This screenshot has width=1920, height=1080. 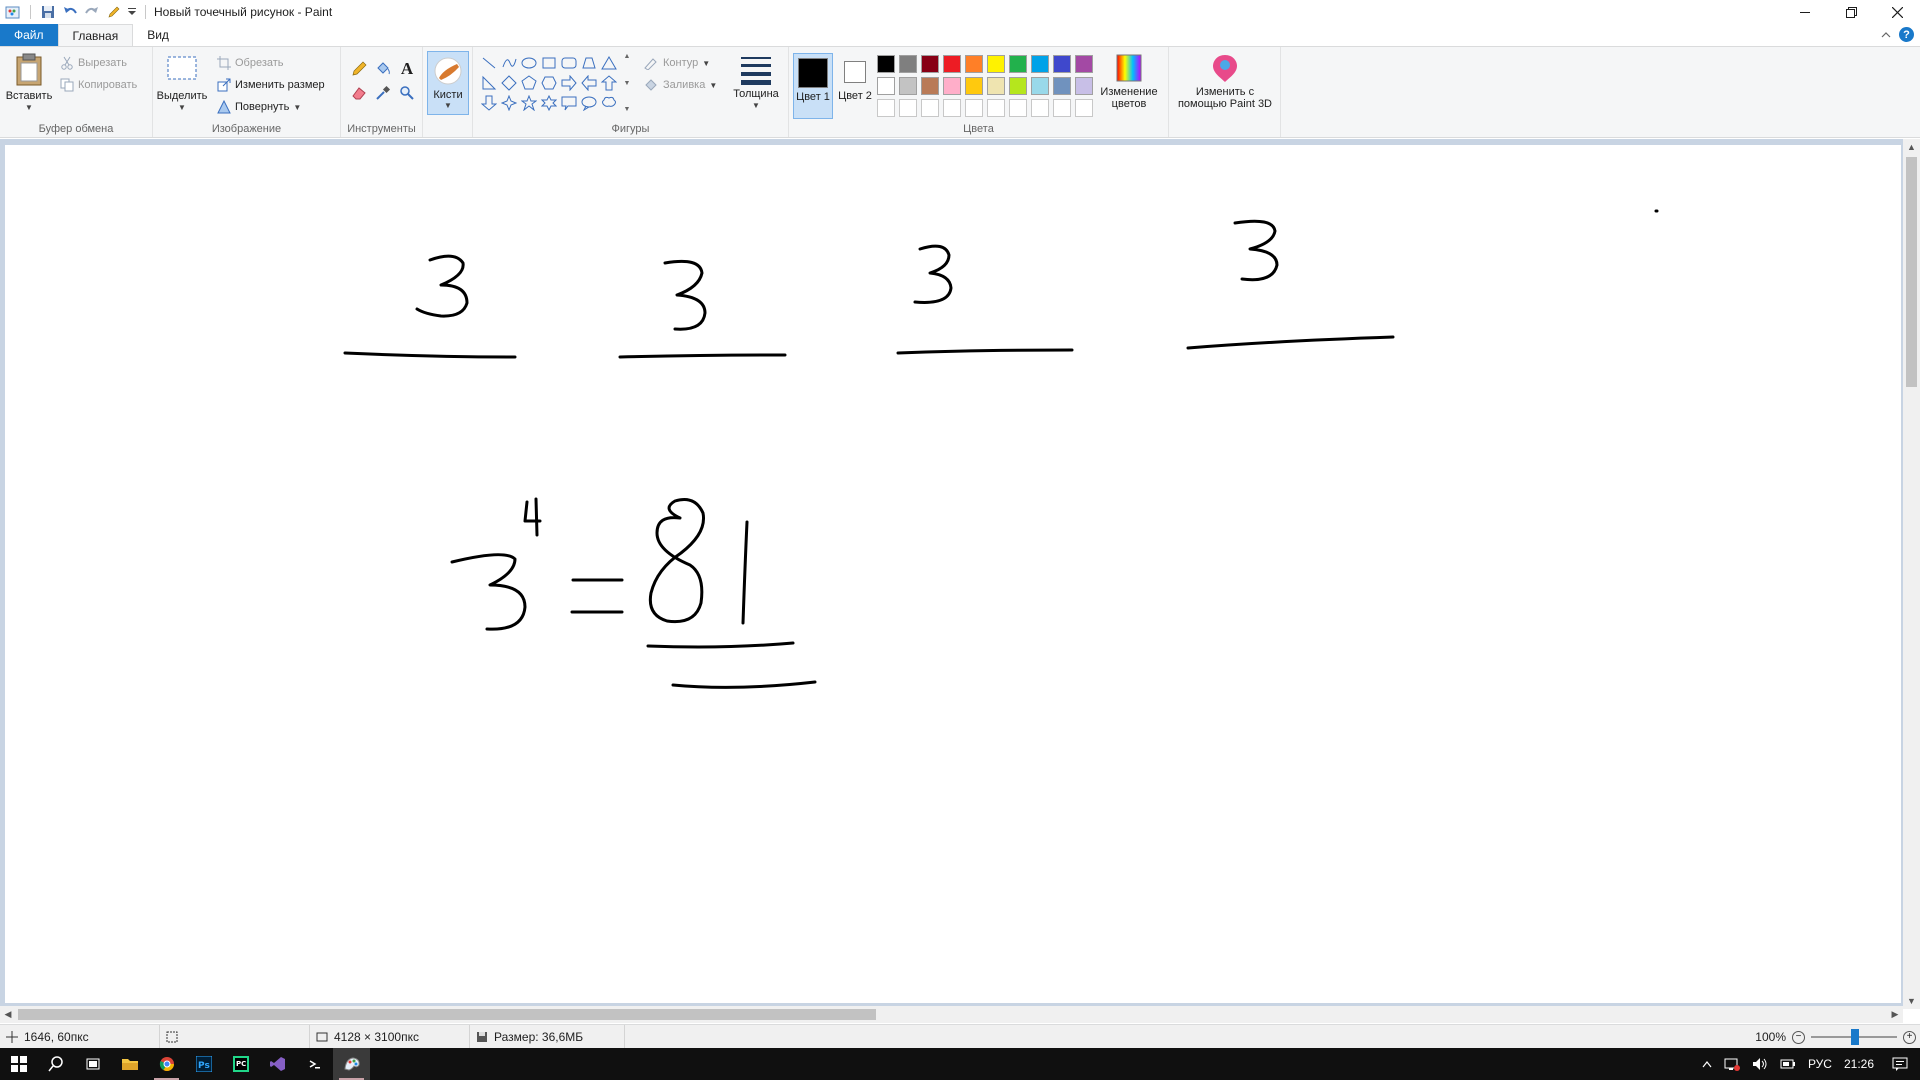 I want to click on save-icon, so click(x=48, y=12).